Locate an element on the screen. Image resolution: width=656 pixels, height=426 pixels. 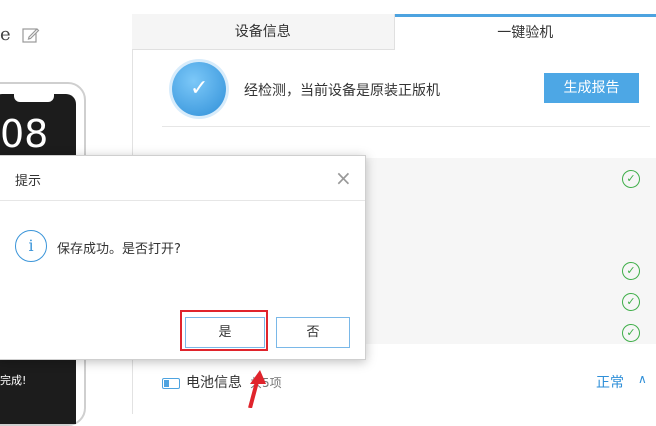
divider is located at coordinates (406, 126).